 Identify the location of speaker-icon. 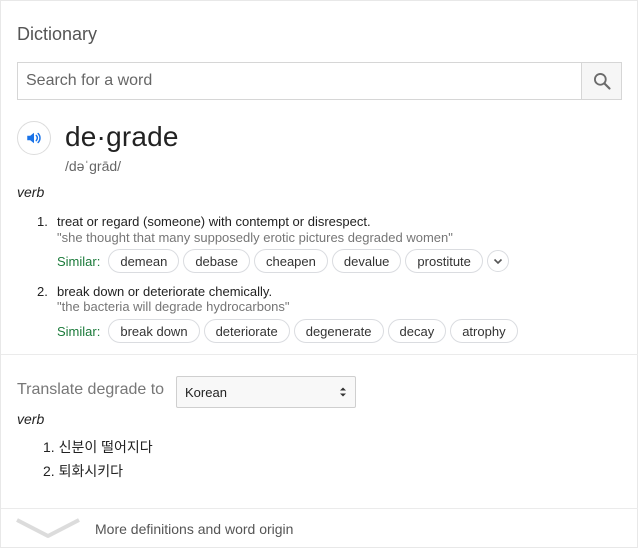
(34, 138).